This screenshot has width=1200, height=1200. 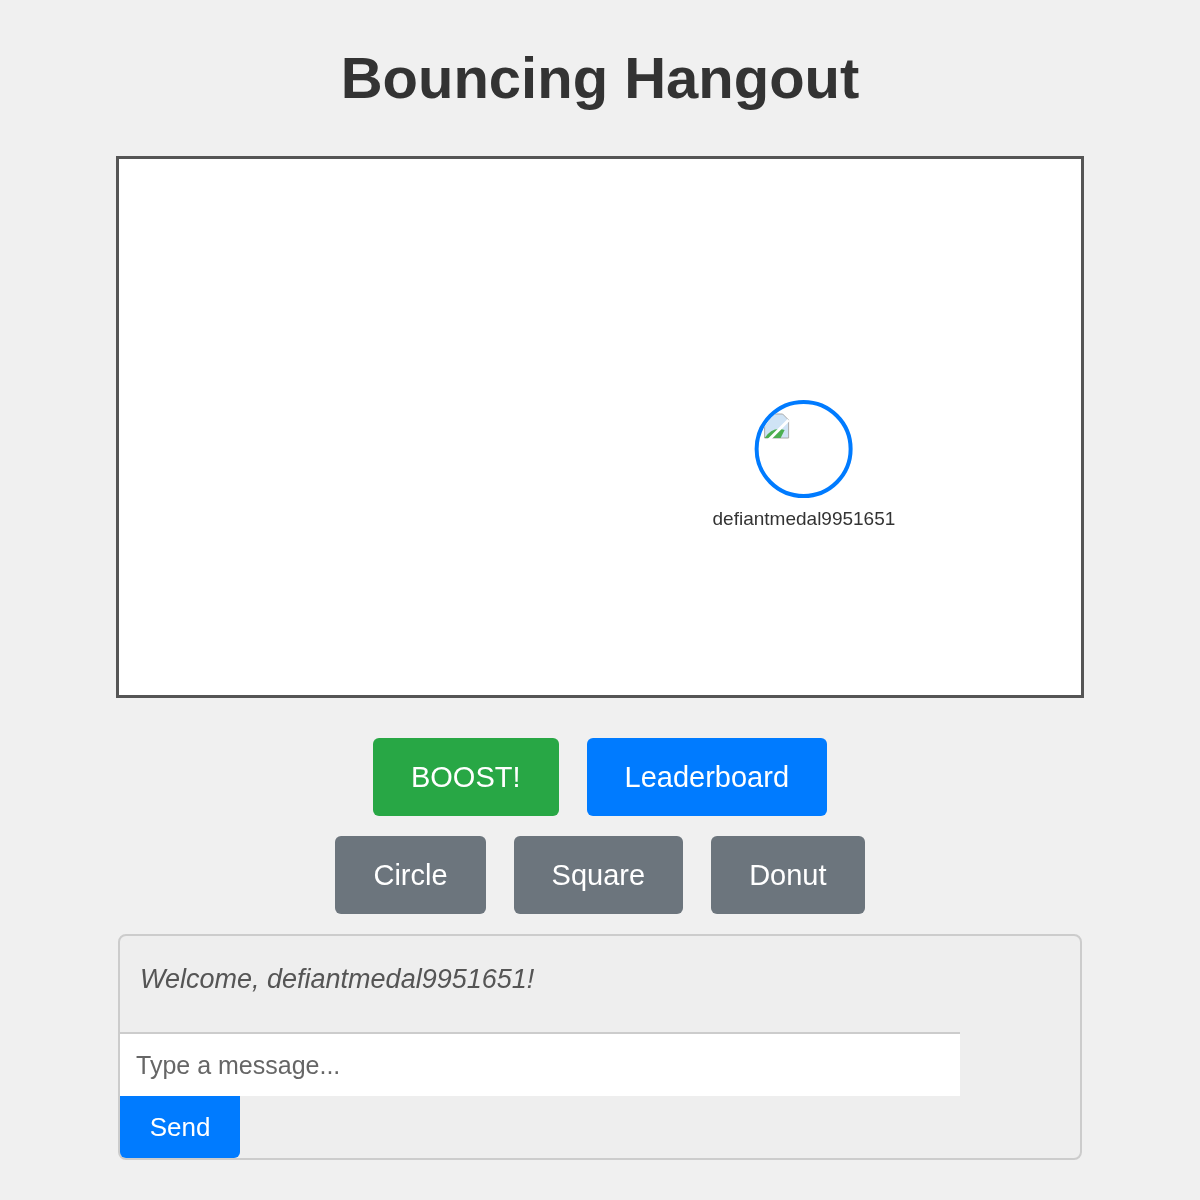 What do you see at coordinates (788, 875) in the screenshot?
I see `shape-button: Donut` at bounding box center [788, 875].